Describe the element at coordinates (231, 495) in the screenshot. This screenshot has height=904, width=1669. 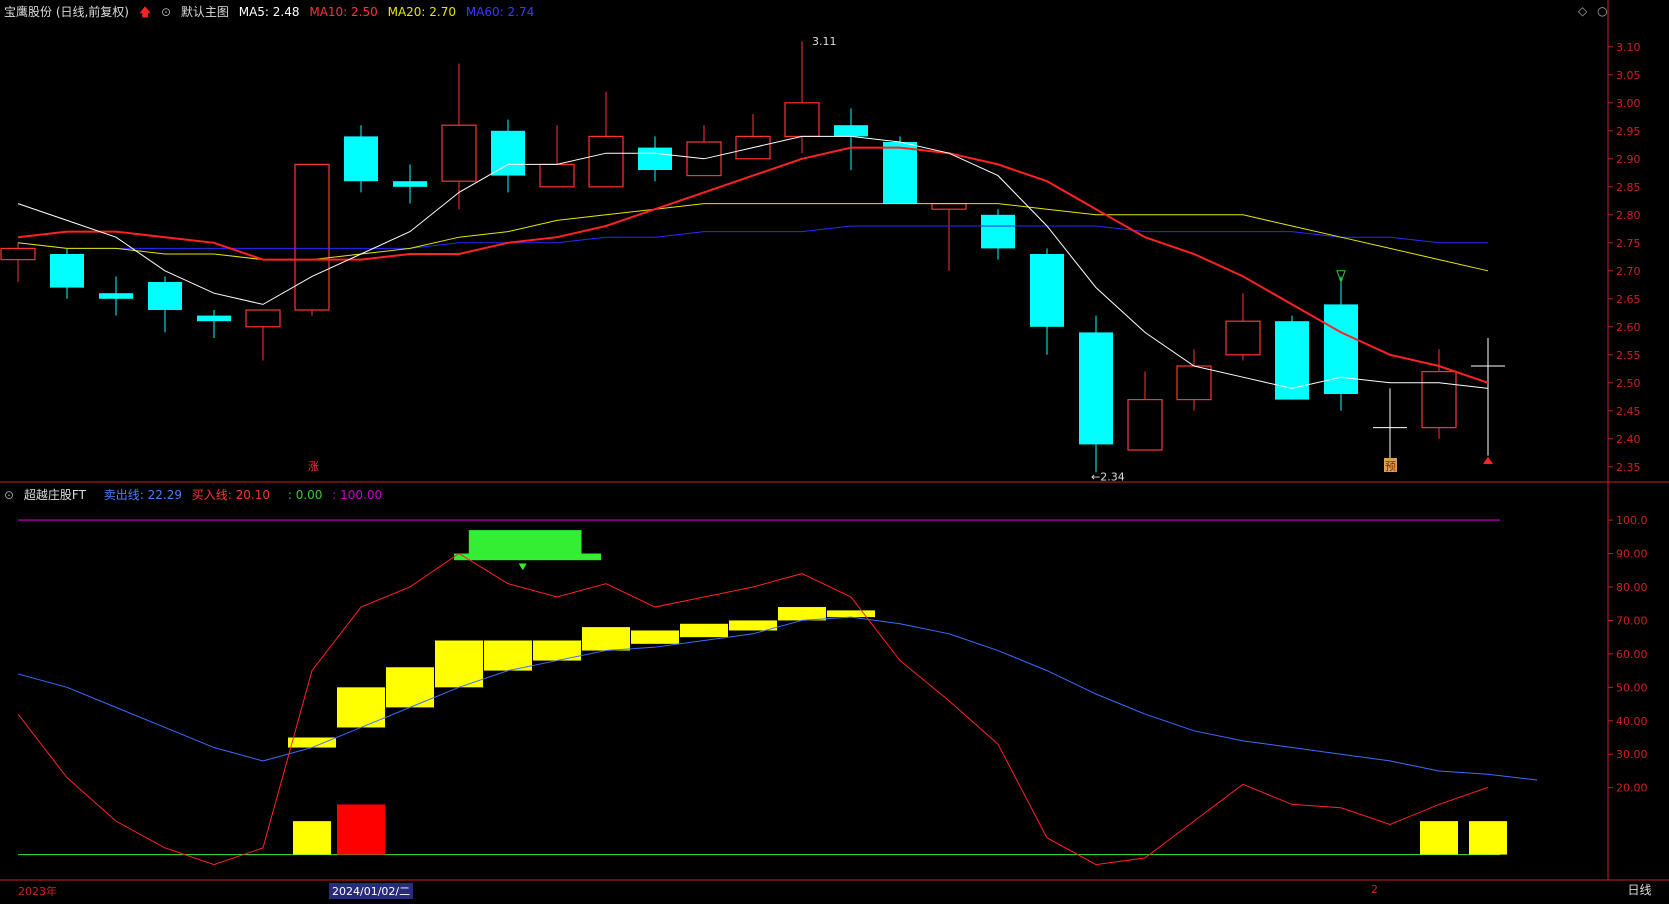
I see `buy-line-label: 买入线: 20.10` at that location.